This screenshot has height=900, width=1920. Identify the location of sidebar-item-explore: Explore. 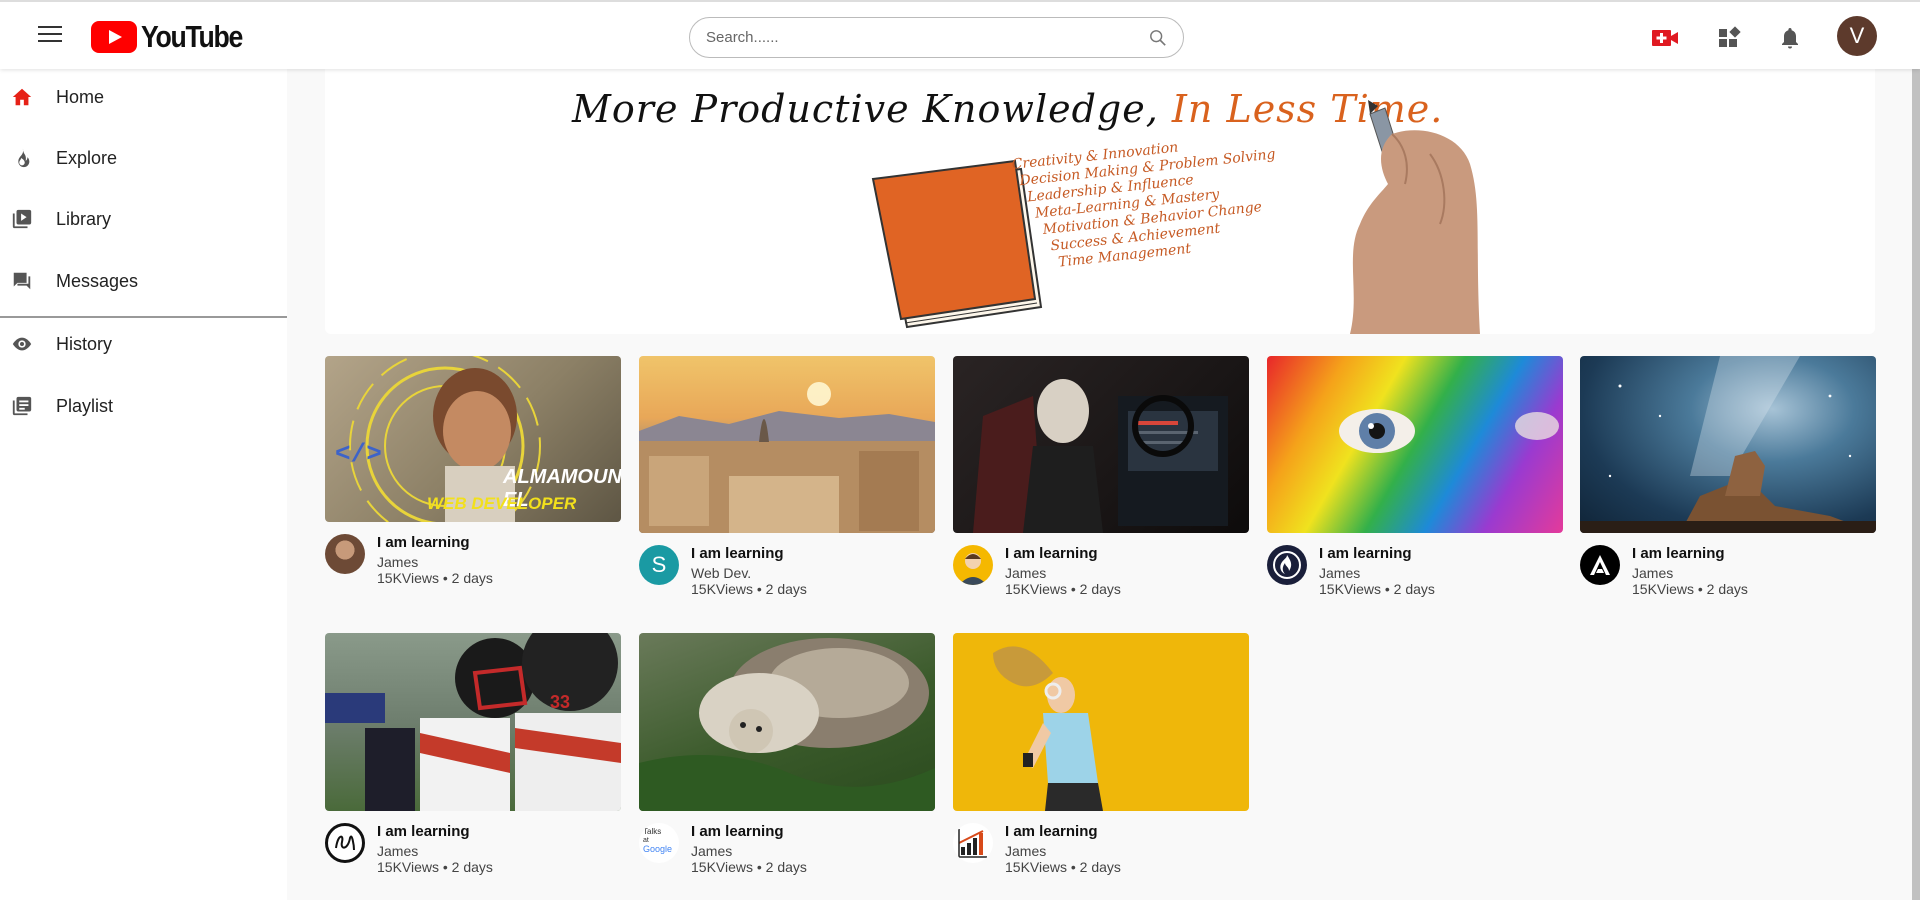
(143, 158).